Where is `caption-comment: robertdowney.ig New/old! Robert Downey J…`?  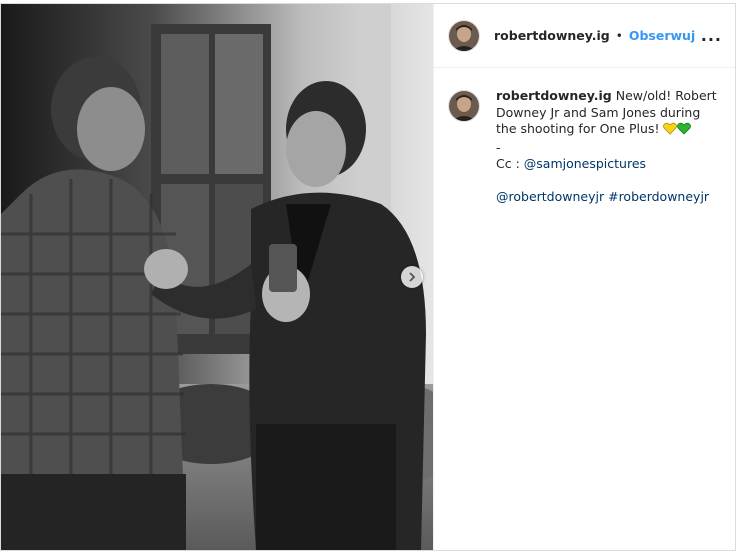
caption-comment: robertdowney.ig New/old! Robert Downey J… is located at coordinates (584, 137).